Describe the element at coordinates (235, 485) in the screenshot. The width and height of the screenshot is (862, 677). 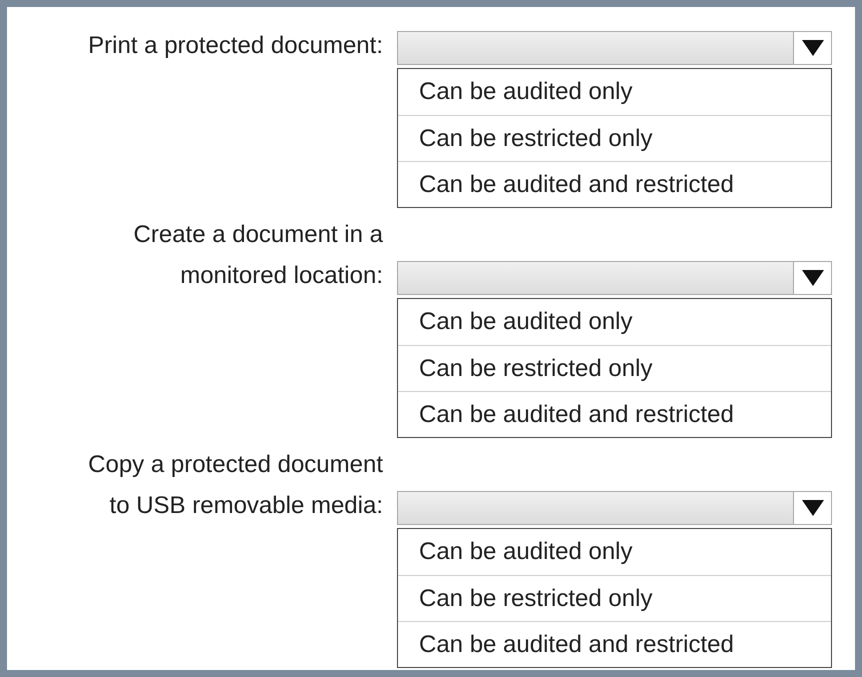
I see `question-label: Copy a protected document to USB removable media:` at that location.